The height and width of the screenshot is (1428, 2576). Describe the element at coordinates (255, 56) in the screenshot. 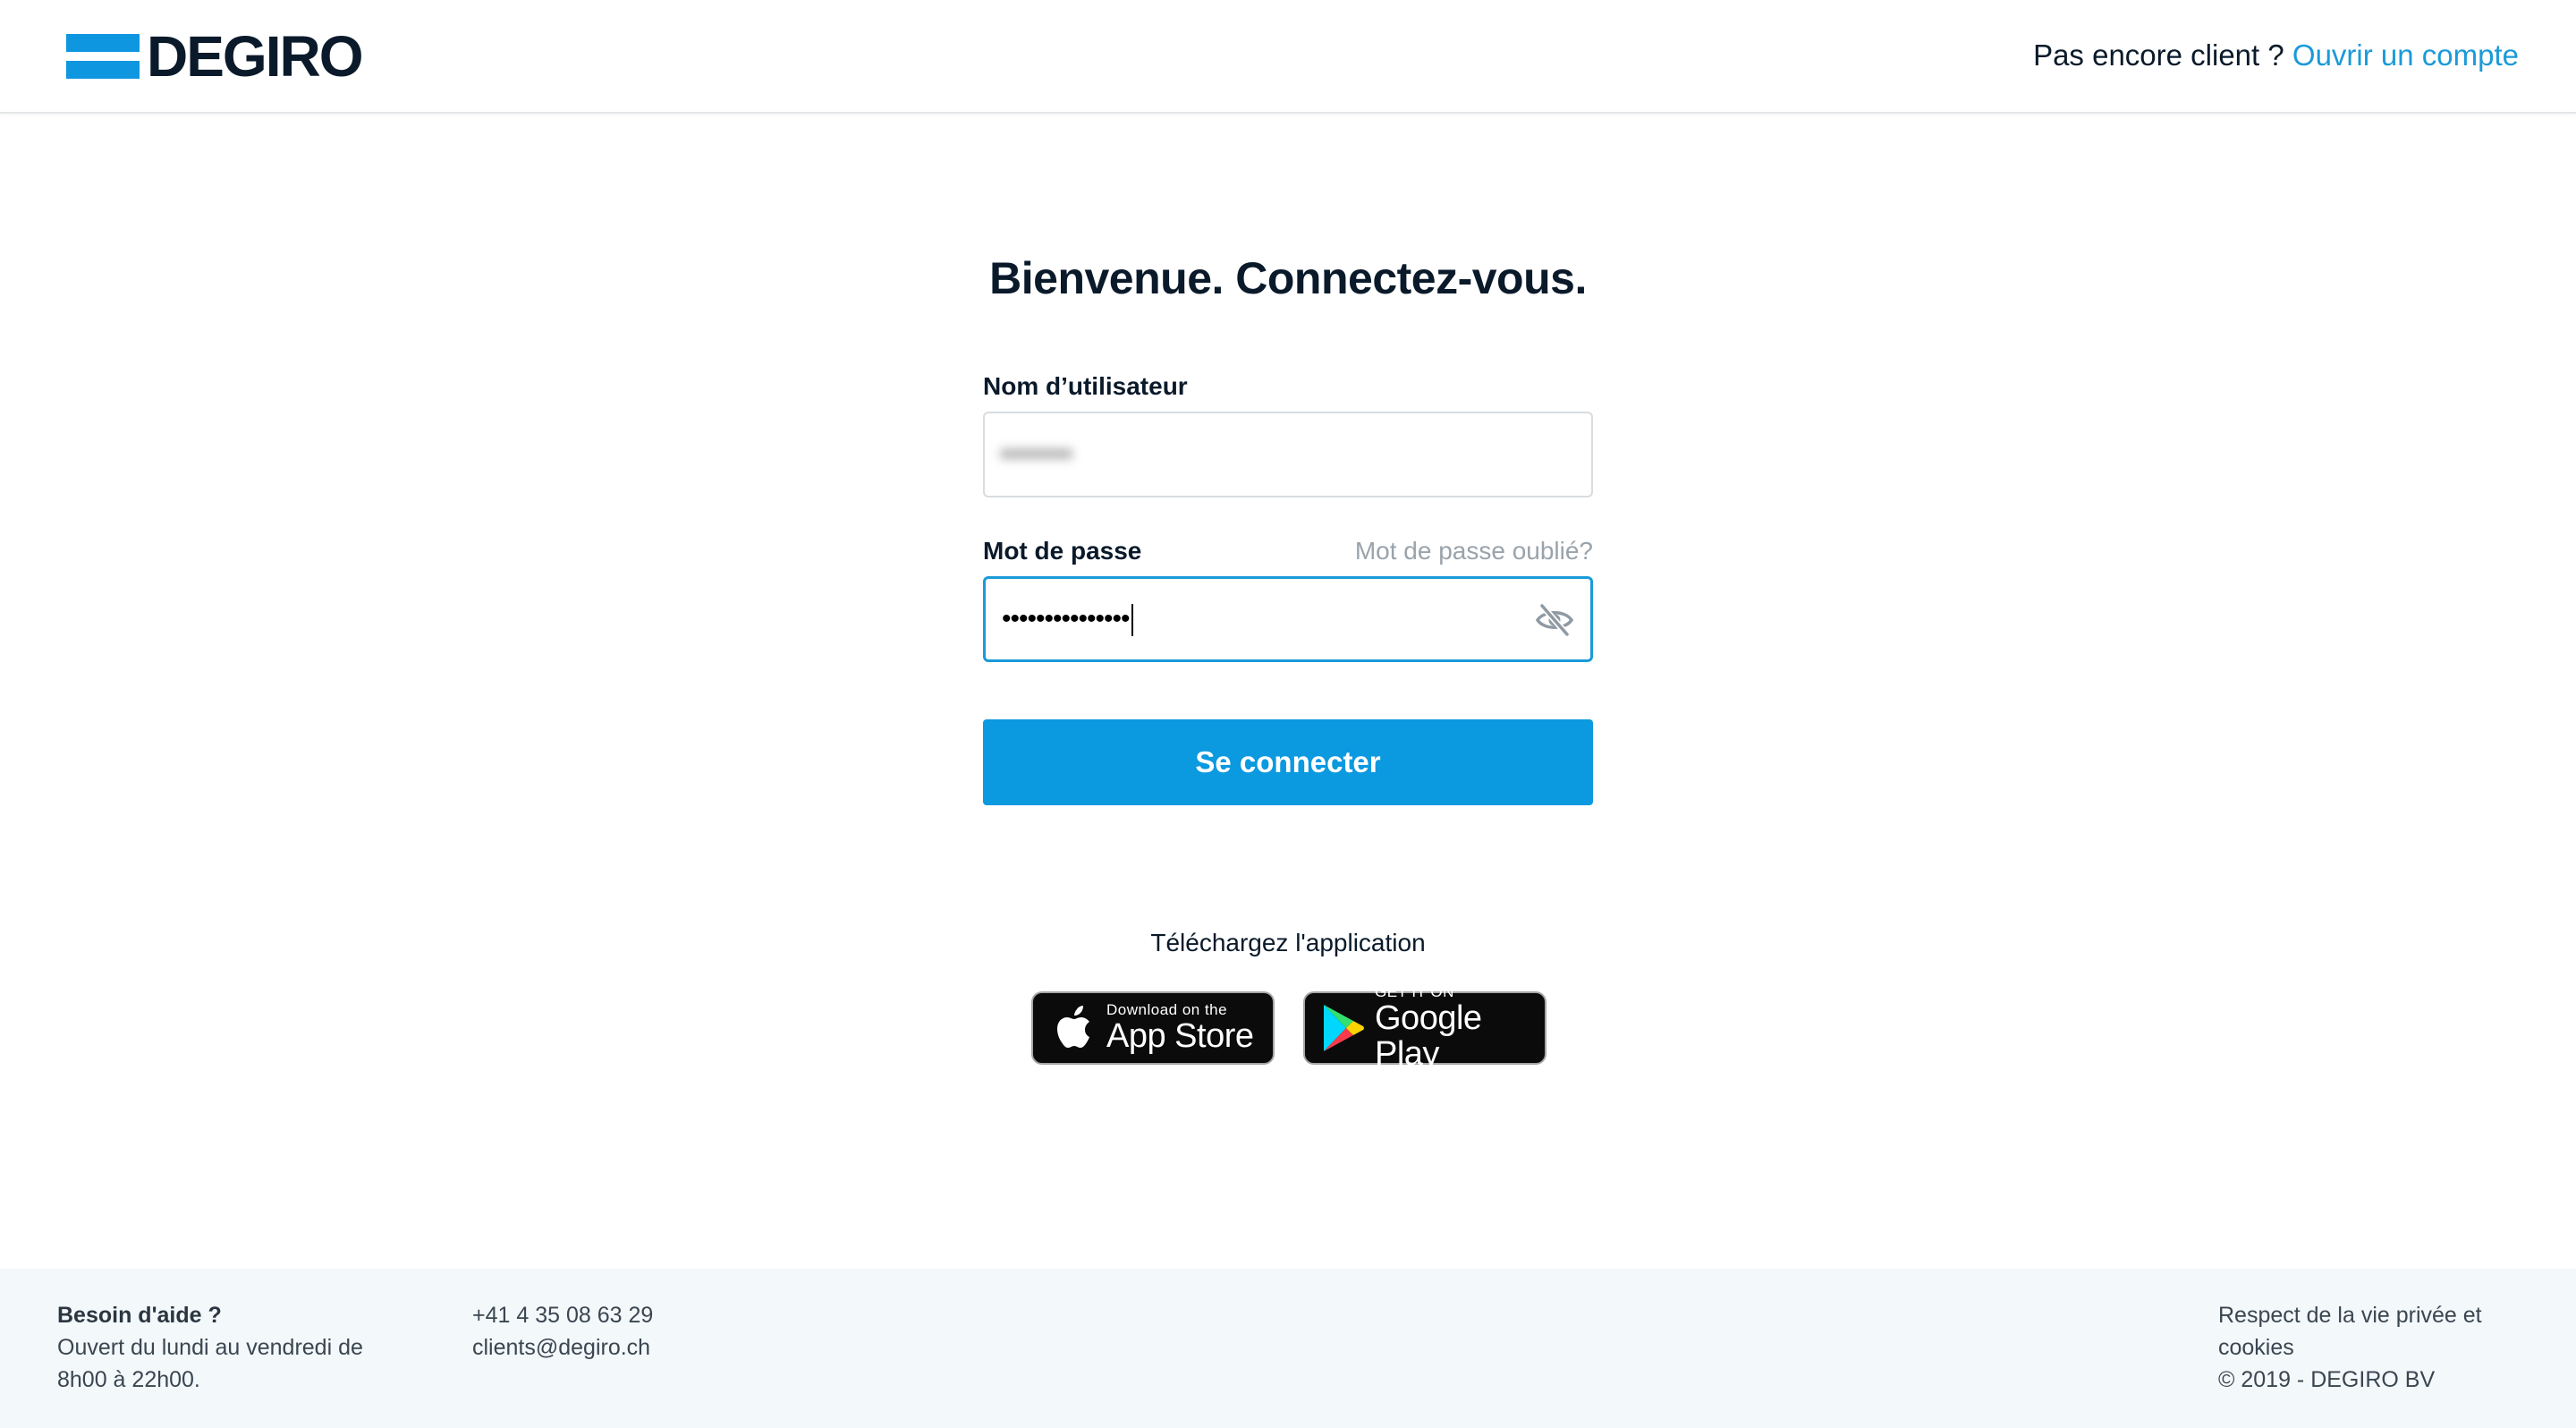

I see `logo-text: DEGIRO` at that location.